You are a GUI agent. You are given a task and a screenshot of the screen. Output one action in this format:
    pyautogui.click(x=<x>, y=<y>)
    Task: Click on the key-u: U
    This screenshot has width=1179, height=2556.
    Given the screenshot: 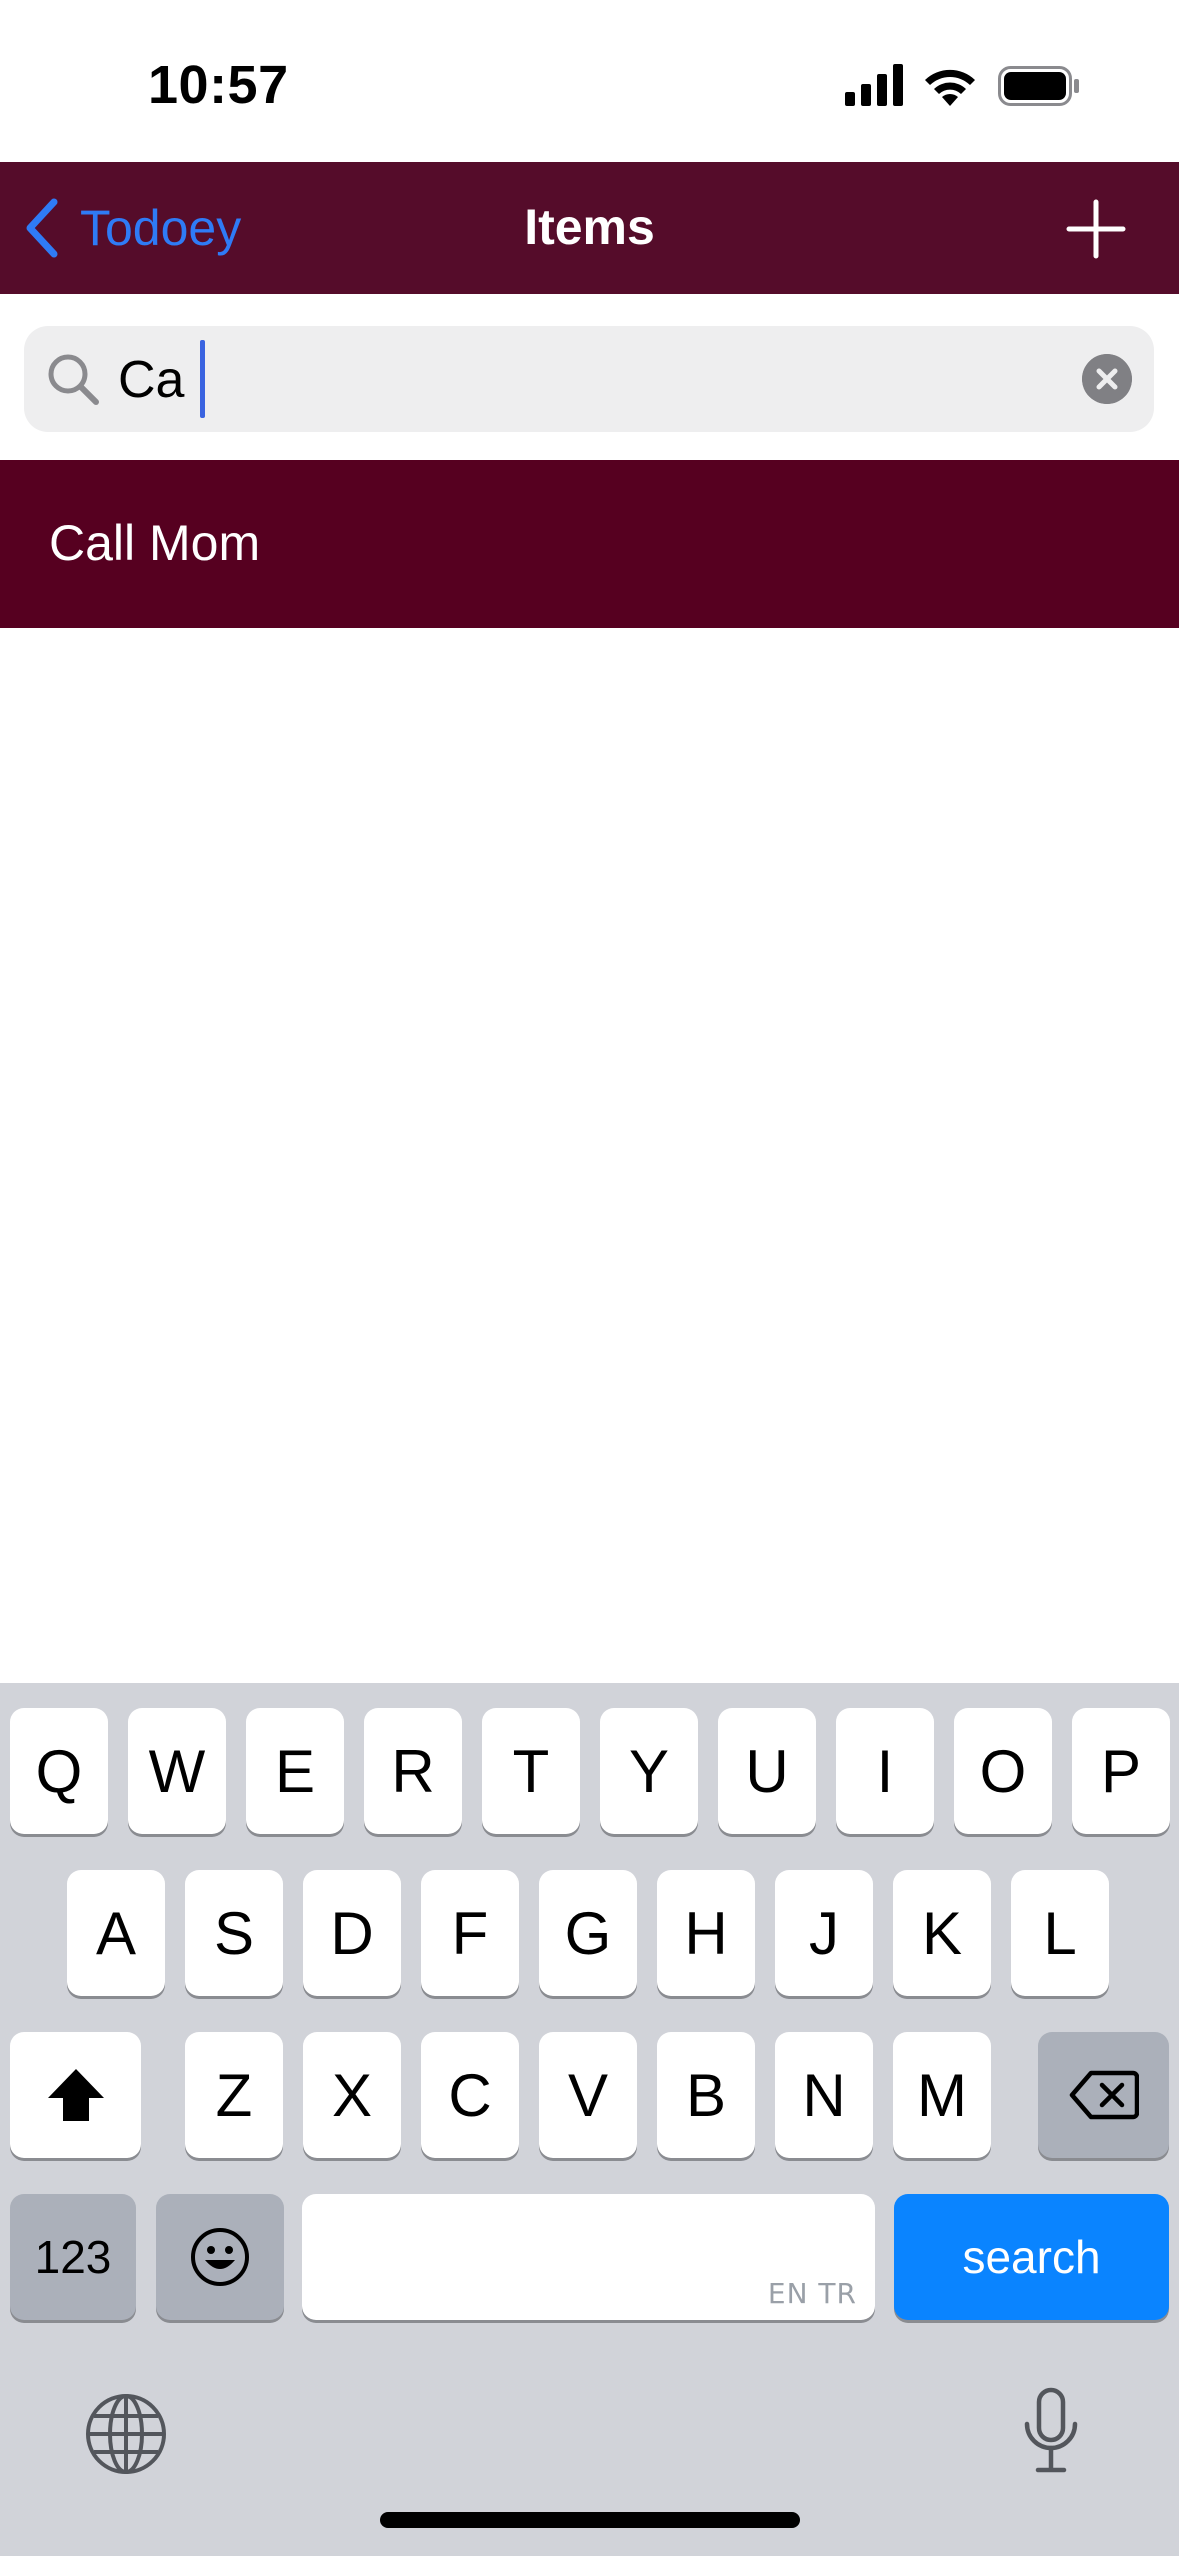 What is the action you would take?
    pyautogui.click(x=767, y=1771)
    